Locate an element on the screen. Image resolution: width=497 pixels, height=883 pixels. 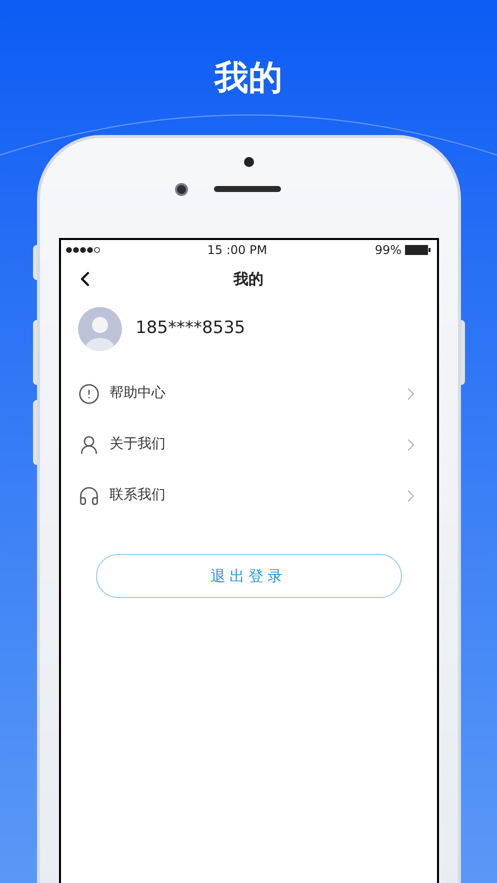
page-title: 我的 is located at coordinates (248, 78).